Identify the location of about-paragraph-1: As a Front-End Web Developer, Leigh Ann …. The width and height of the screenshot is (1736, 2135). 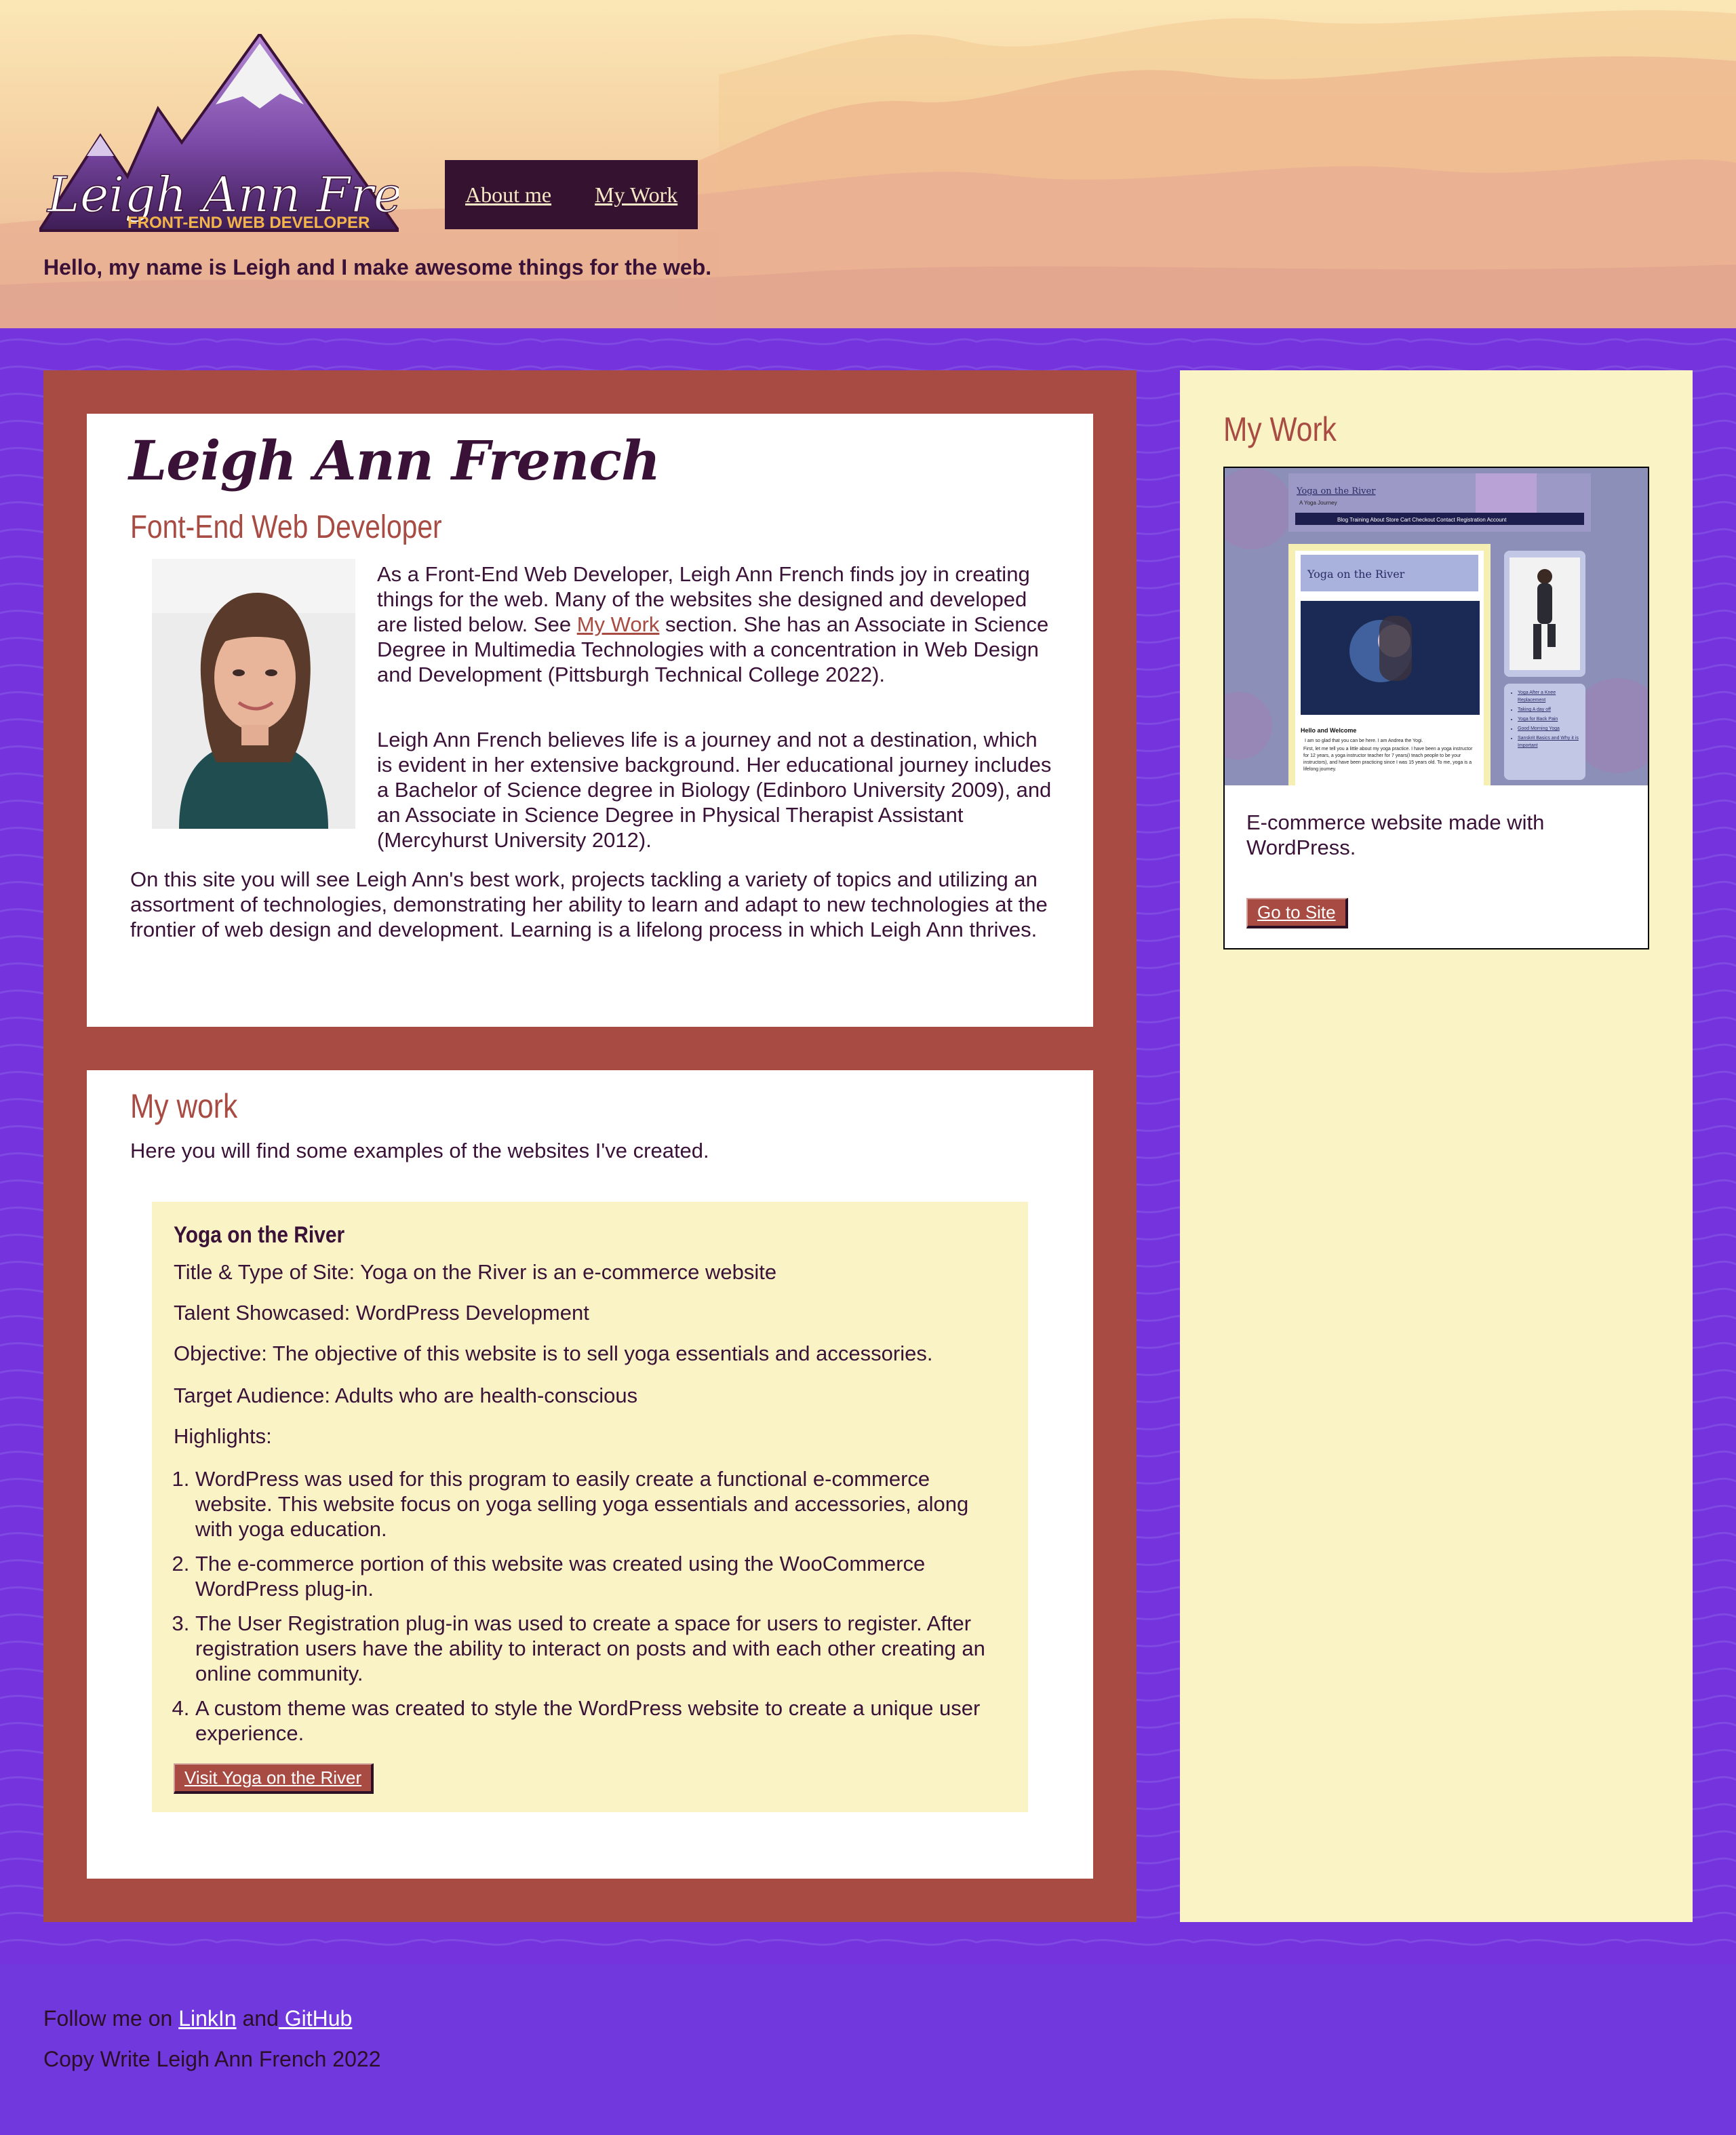
(713, 624).